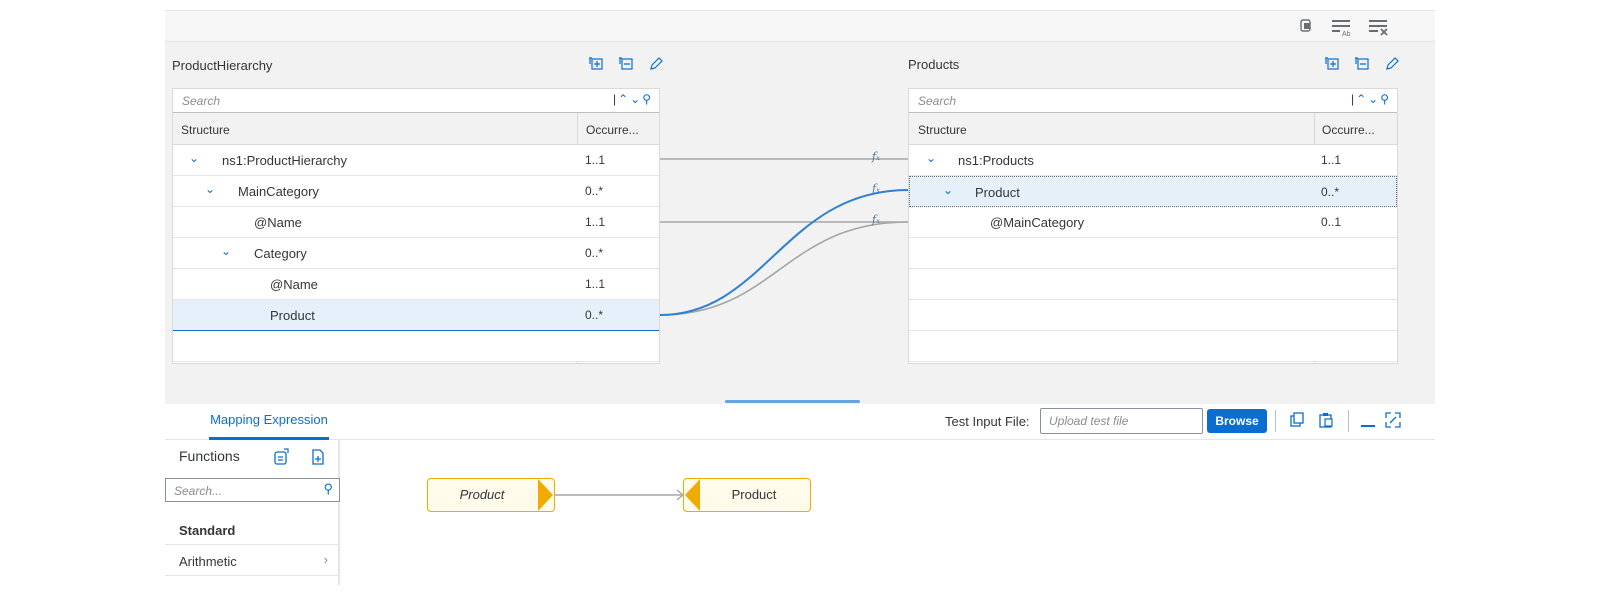 The height and width of the screenshot is (603, 1600). Describe the element at coordinates (328, 489) in the screenshot. I see `search-icon: ⚲` at that location.